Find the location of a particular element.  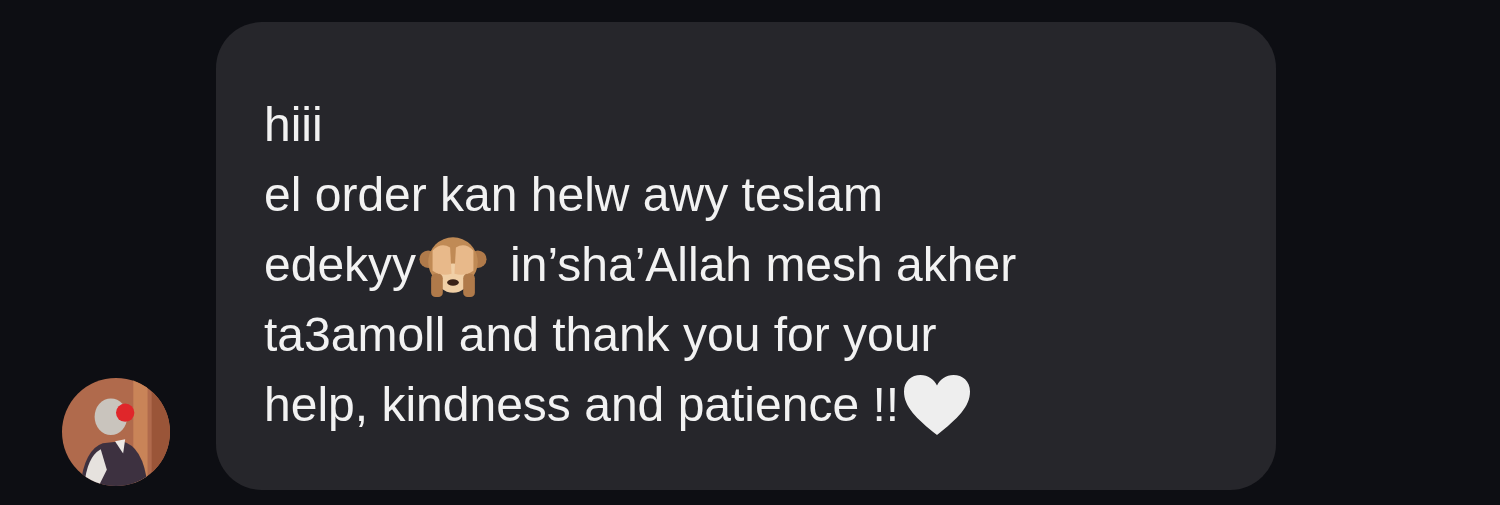

message-text: hiii is located at coordinates (293, 125).